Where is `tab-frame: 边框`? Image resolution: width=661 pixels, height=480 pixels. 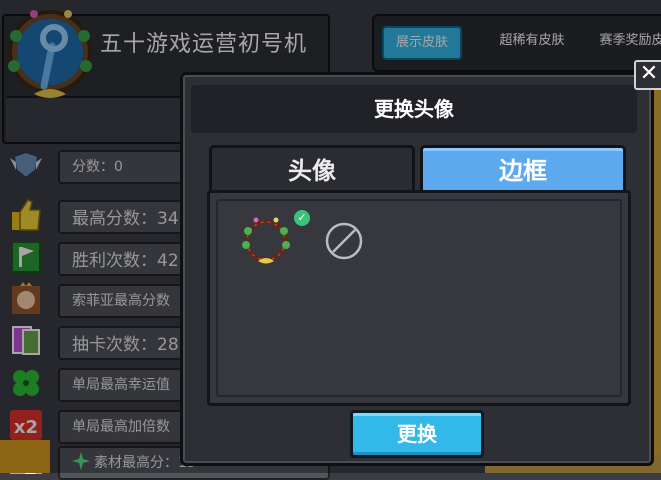 tab-frame: 边框 is located at coordinates (523, 169).